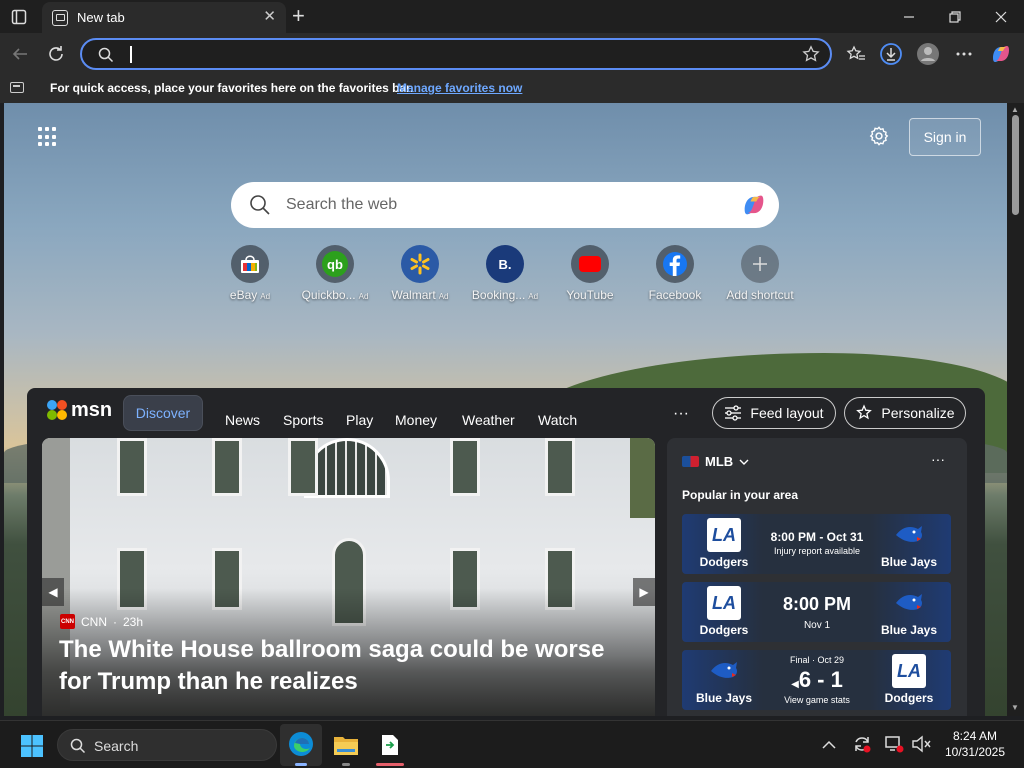 This screenshot has height=768, width=1024. What do you see at coordinates (260, 207) in the screenshot?
I see `search-icon` at bounding box center [260, 207].